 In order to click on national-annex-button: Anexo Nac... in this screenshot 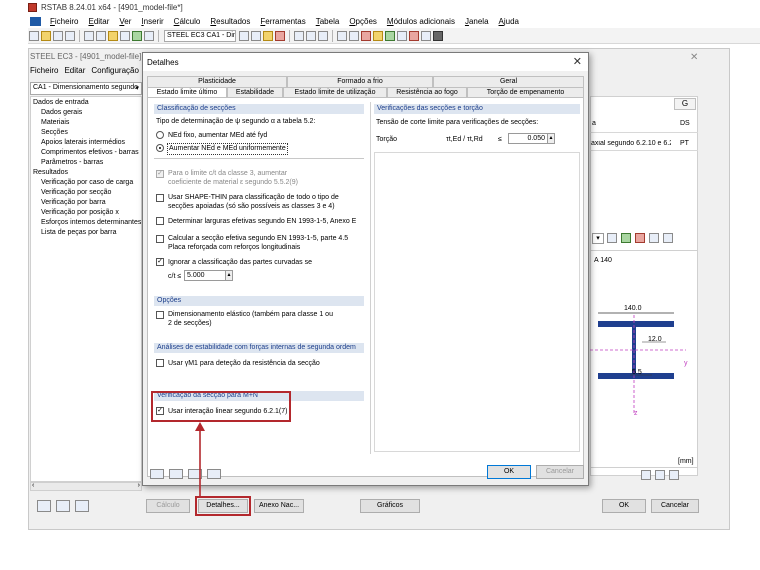, I will do `click(279, 506)`.